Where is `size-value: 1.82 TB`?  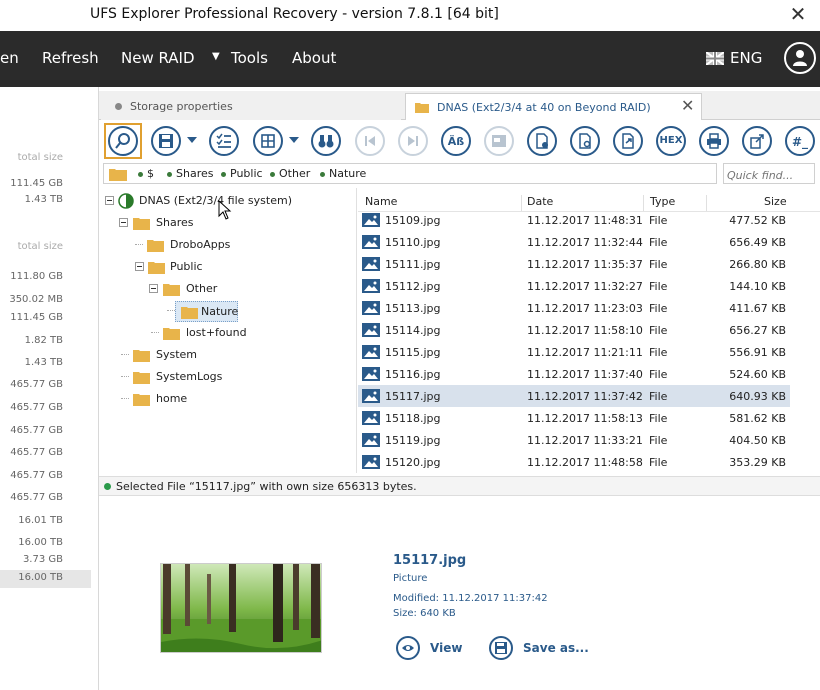
size-value: 1.82 TB is located at coordinates (44, 340).